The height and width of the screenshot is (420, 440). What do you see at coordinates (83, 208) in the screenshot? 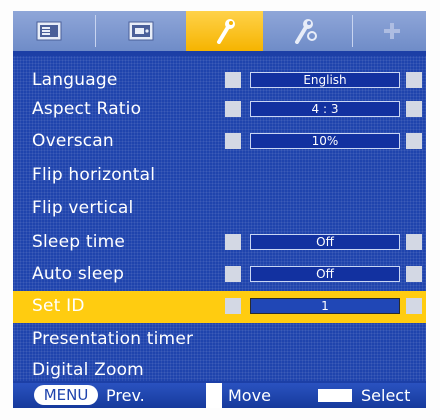
I see `menu-item-label: Flip vertical` at bounding box center [83, 208].